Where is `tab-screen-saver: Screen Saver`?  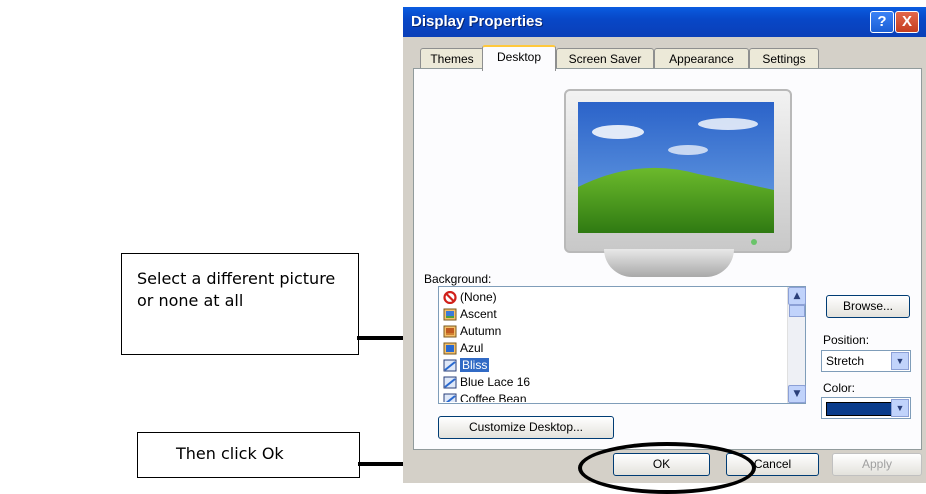
tab-screen-saver: Screen Saver is located at coordinates (605, 58).